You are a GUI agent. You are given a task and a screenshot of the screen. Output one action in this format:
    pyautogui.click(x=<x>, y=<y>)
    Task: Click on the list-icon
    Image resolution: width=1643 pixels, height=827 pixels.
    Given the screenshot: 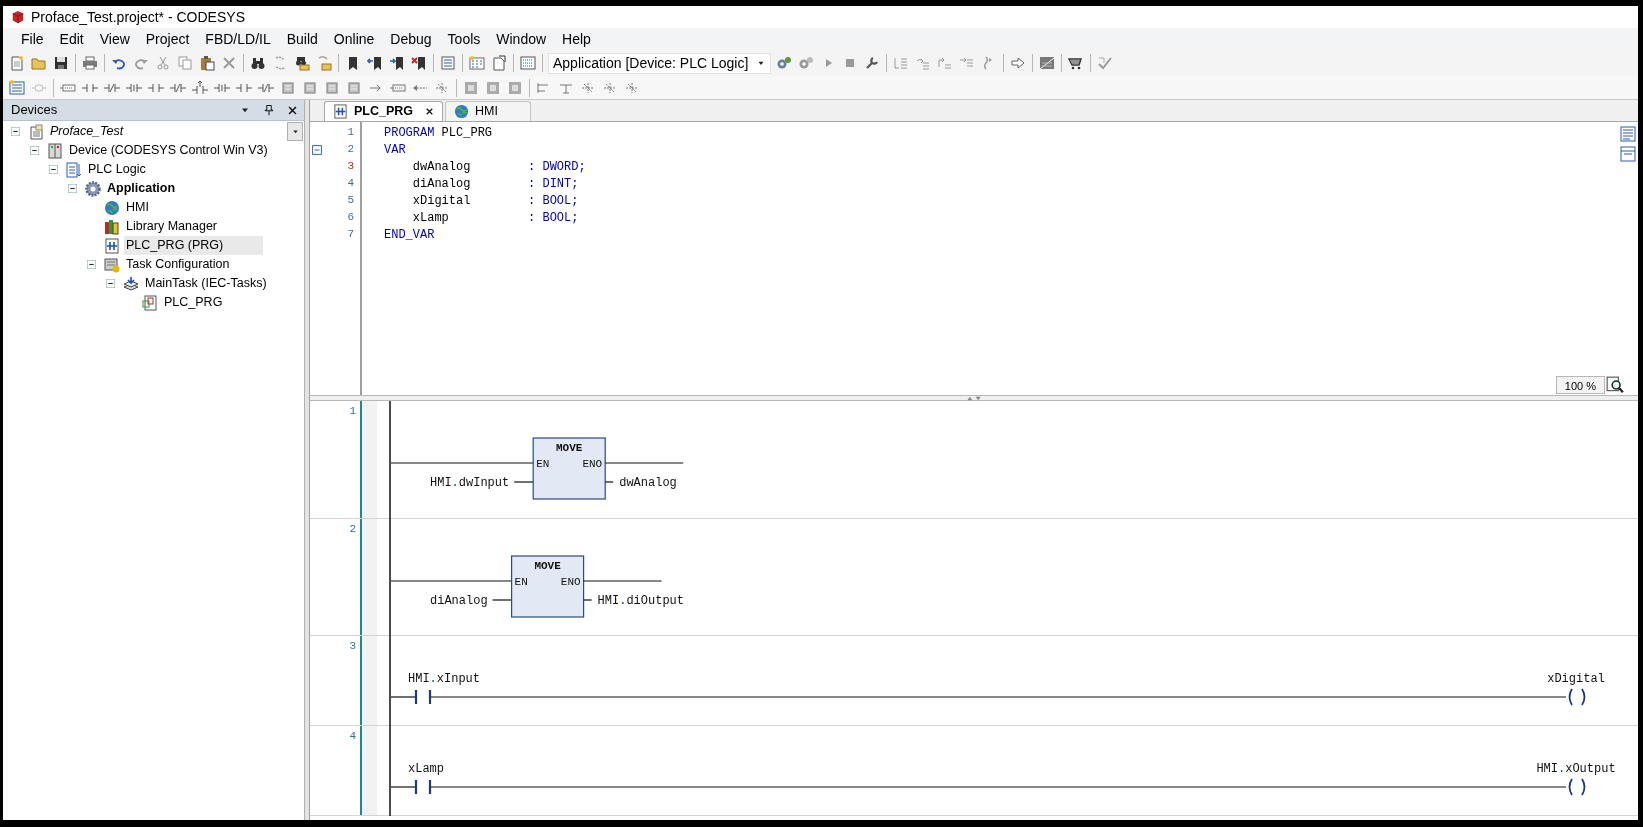 What is the action you would take?
    pyautogui.click(x=448, y=63)
    